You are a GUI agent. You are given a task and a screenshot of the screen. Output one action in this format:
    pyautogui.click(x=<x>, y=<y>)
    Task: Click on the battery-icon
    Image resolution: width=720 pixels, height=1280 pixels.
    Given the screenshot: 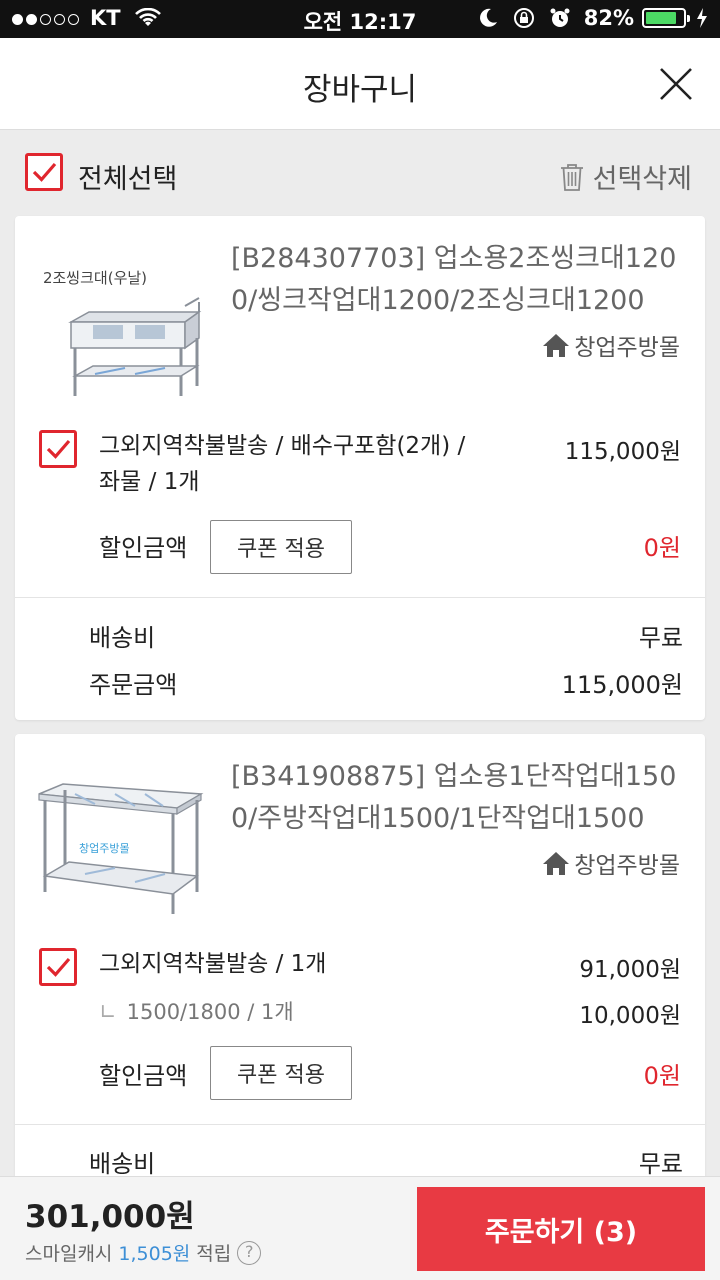 What is the action you would take?
    pyautogui.click(x=666, y=18)
    